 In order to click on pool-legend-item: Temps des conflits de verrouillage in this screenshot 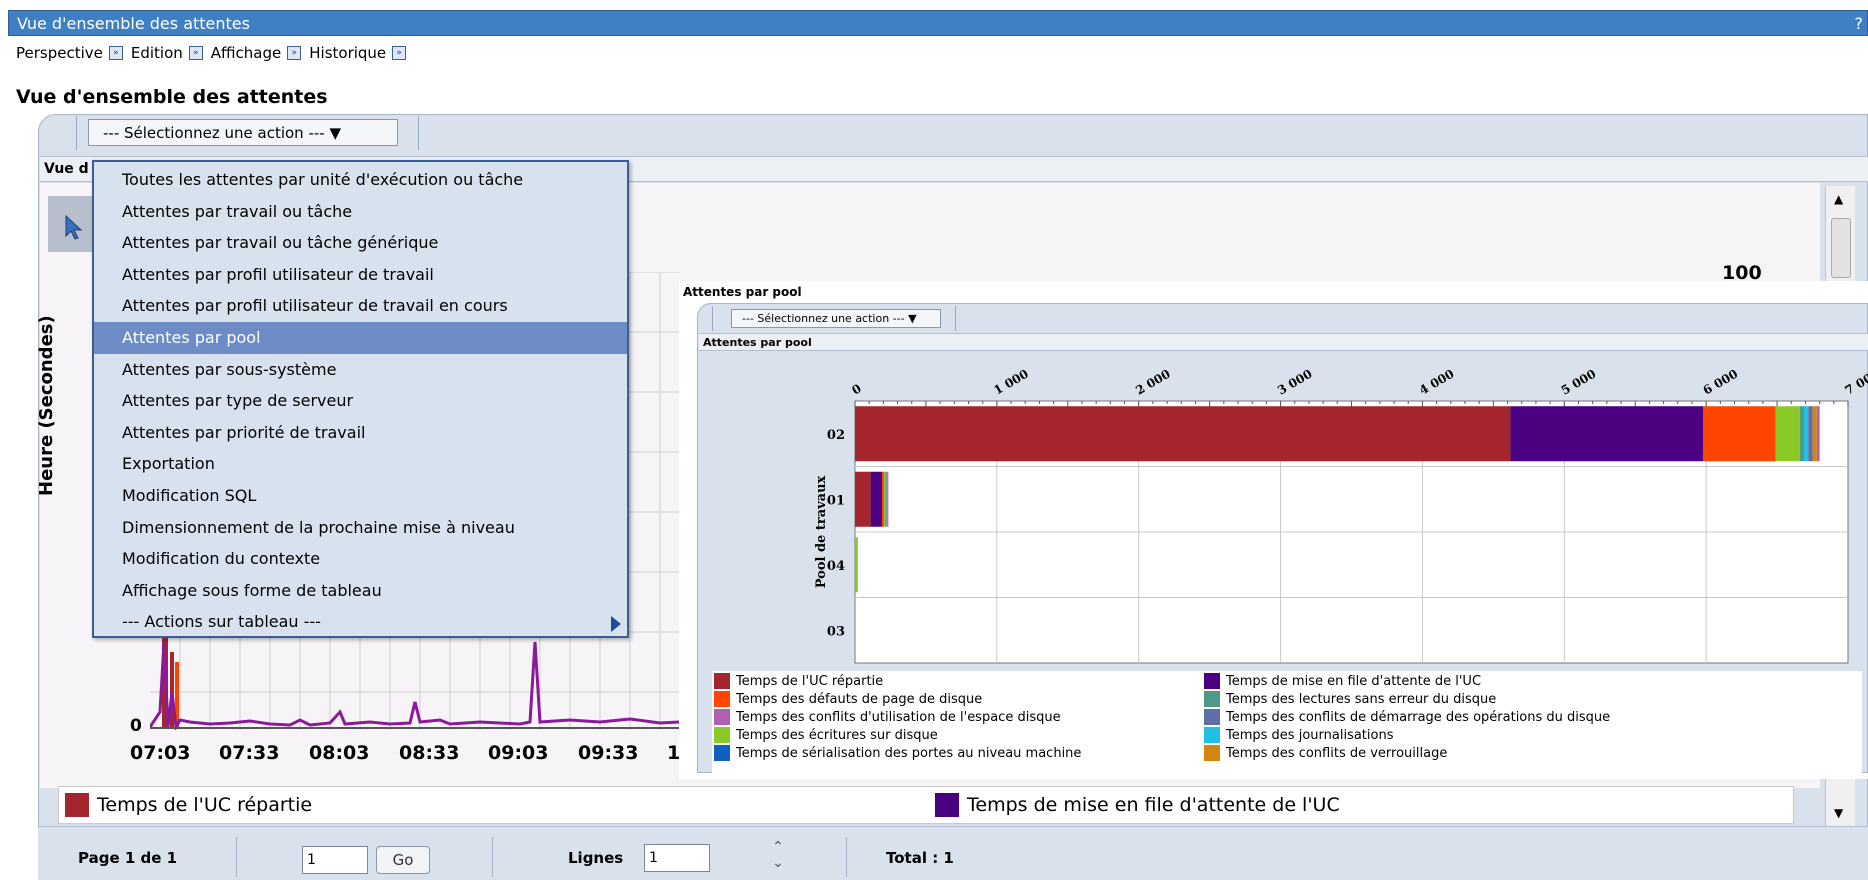, I will do `click(1325, 753)`.